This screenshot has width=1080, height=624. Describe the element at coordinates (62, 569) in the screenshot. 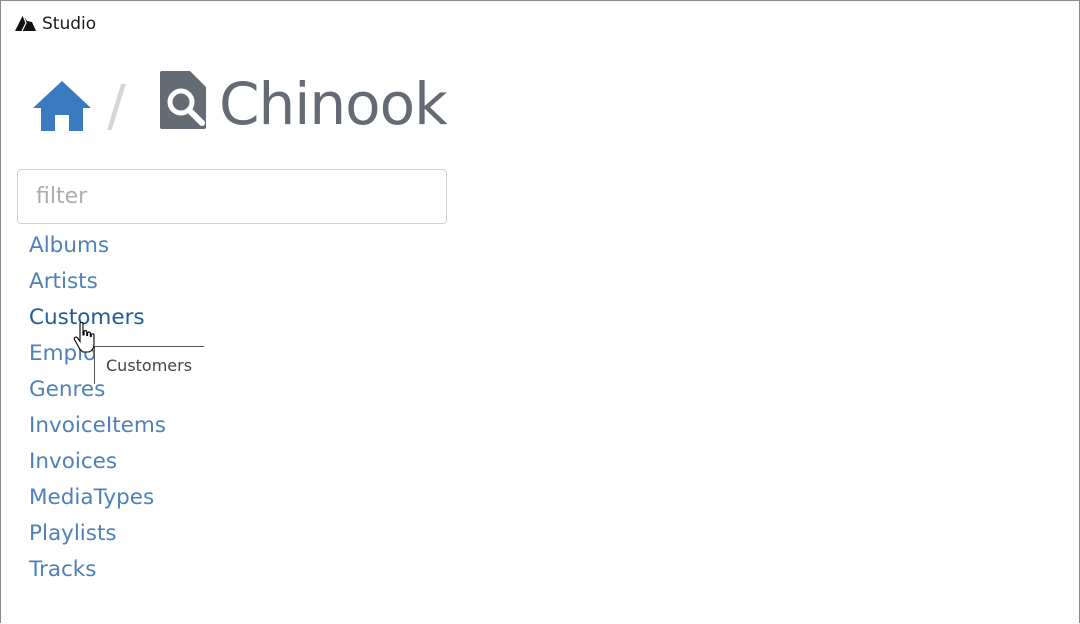

I see `table-link-tracks: Tracks` at that location.